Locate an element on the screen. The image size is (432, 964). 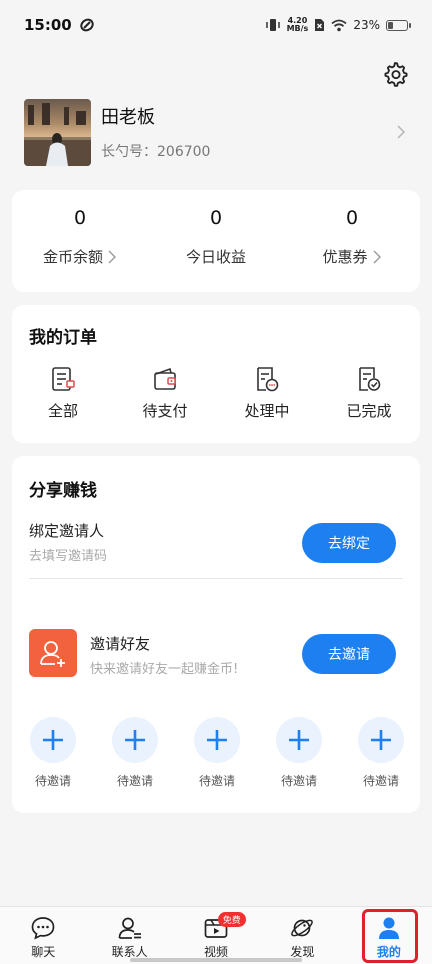
invite-friend-subtitle: 快来邀请好友一起赚金币! is located at coordinates (164, 669).